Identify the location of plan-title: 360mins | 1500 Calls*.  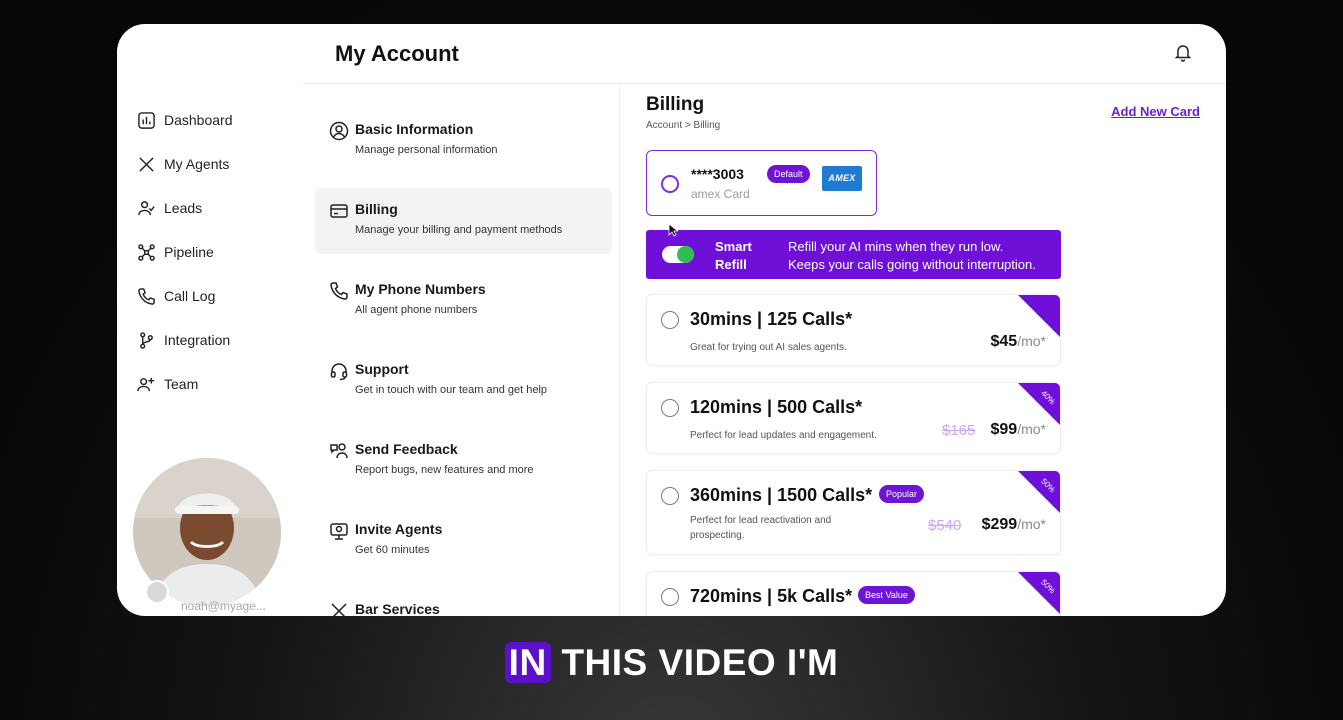
(781, 495).